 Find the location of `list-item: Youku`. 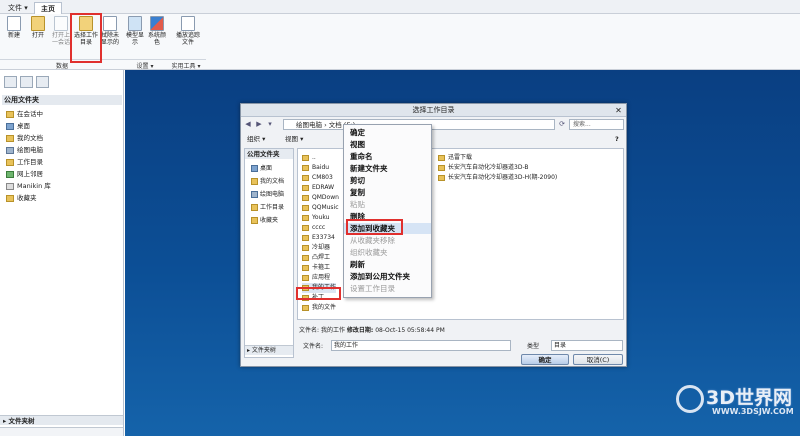

list-item: Youku is located at coordinates (315, 218).